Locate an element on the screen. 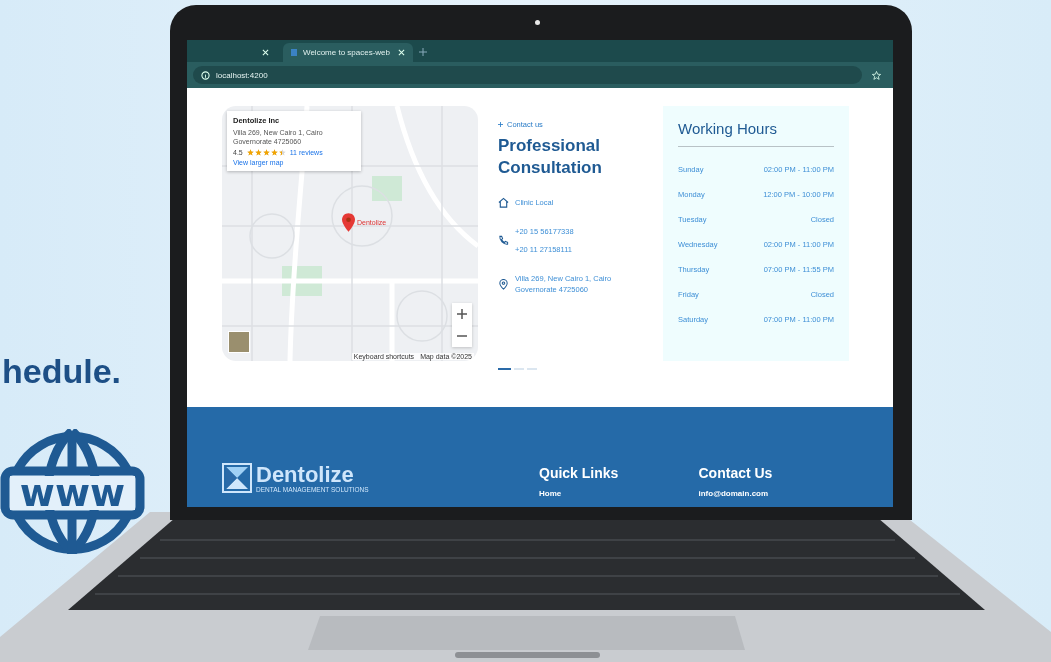 The height and width of the screenshot is (662, 1051). camera-icon is located at coordinates (537, 22).